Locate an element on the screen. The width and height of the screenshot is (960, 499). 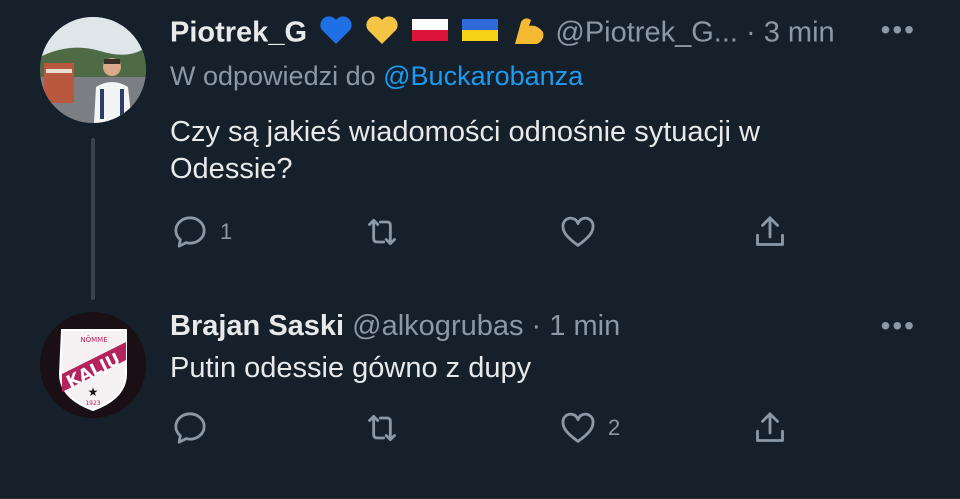
timestamp: 1 min is located at coordinates (584, 326).